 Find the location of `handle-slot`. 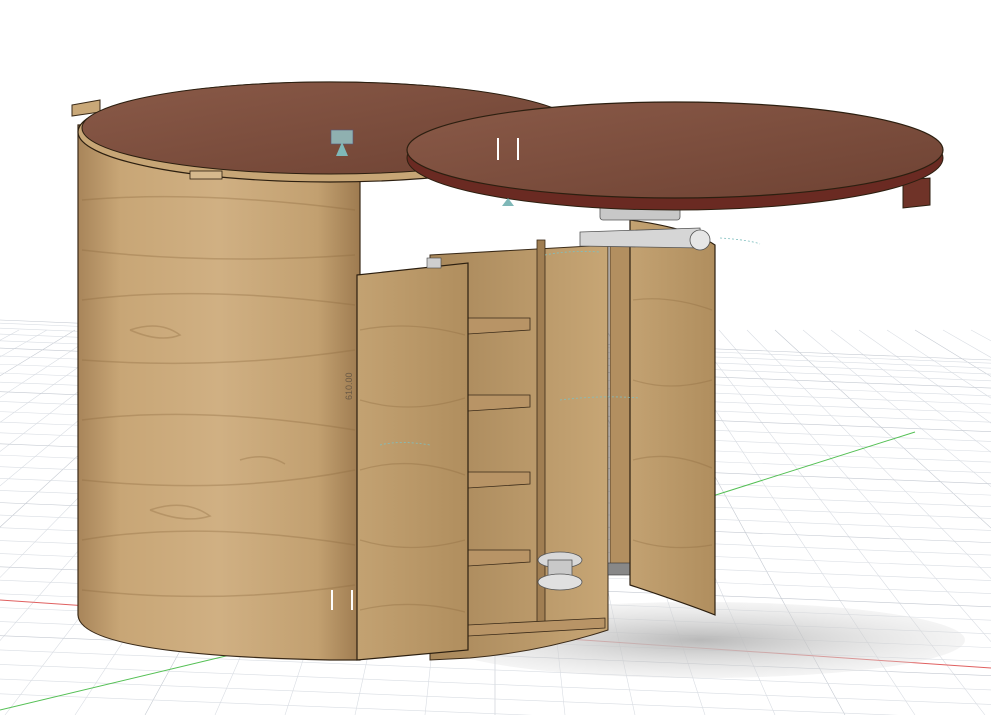

handle-slot is located at coordinates (206, 175).